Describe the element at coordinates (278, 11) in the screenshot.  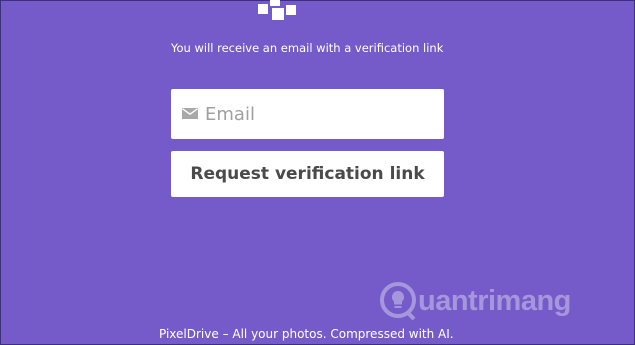
I see `pixeldrive-logo-icon` at that location.